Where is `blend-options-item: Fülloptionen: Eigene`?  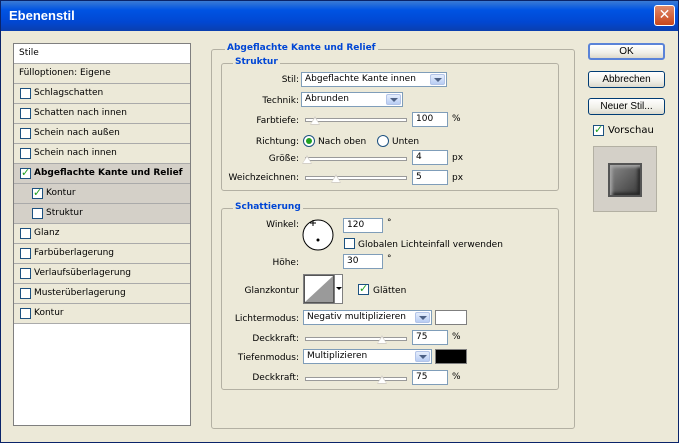 blend-options-item: Fülloptionen: Eigene is located at coordinates (102, 74).